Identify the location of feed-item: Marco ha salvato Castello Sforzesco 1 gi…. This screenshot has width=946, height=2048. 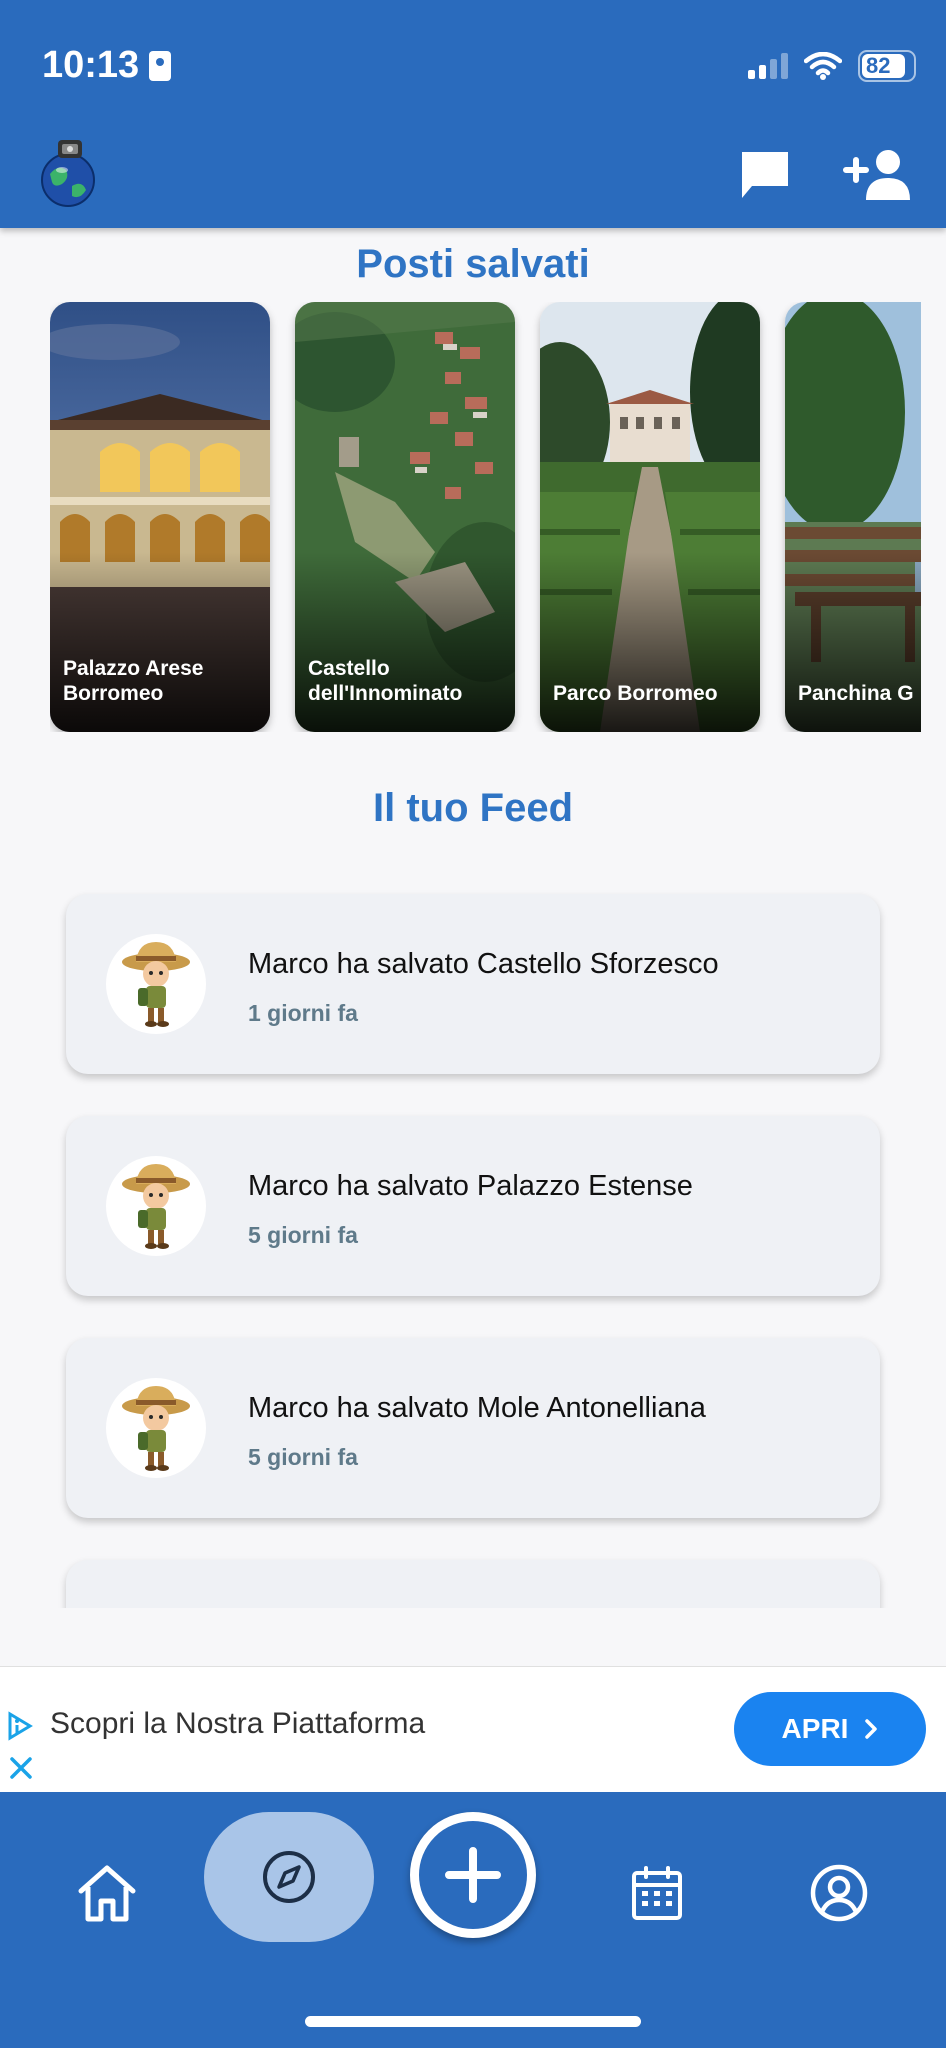
(473, 984).